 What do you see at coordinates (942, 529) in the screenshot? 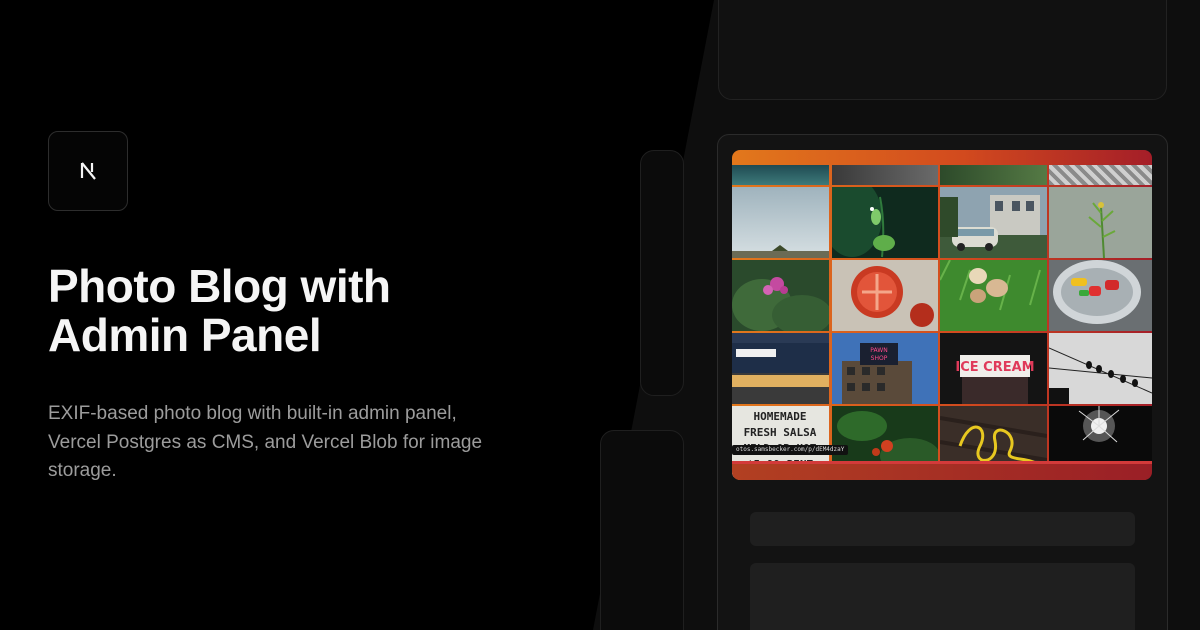
I see `placeholder-bar` at bounding box center [942, 529].